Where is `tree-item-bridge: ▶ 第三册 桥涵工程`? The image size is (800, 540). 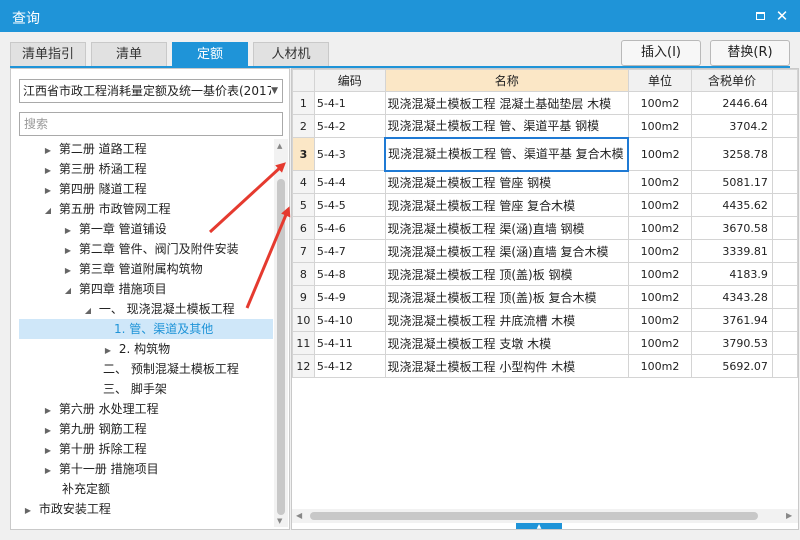 tree-item-bridge: ▶ 第三册 桥涵工程 is located at coordinates (79, 169).